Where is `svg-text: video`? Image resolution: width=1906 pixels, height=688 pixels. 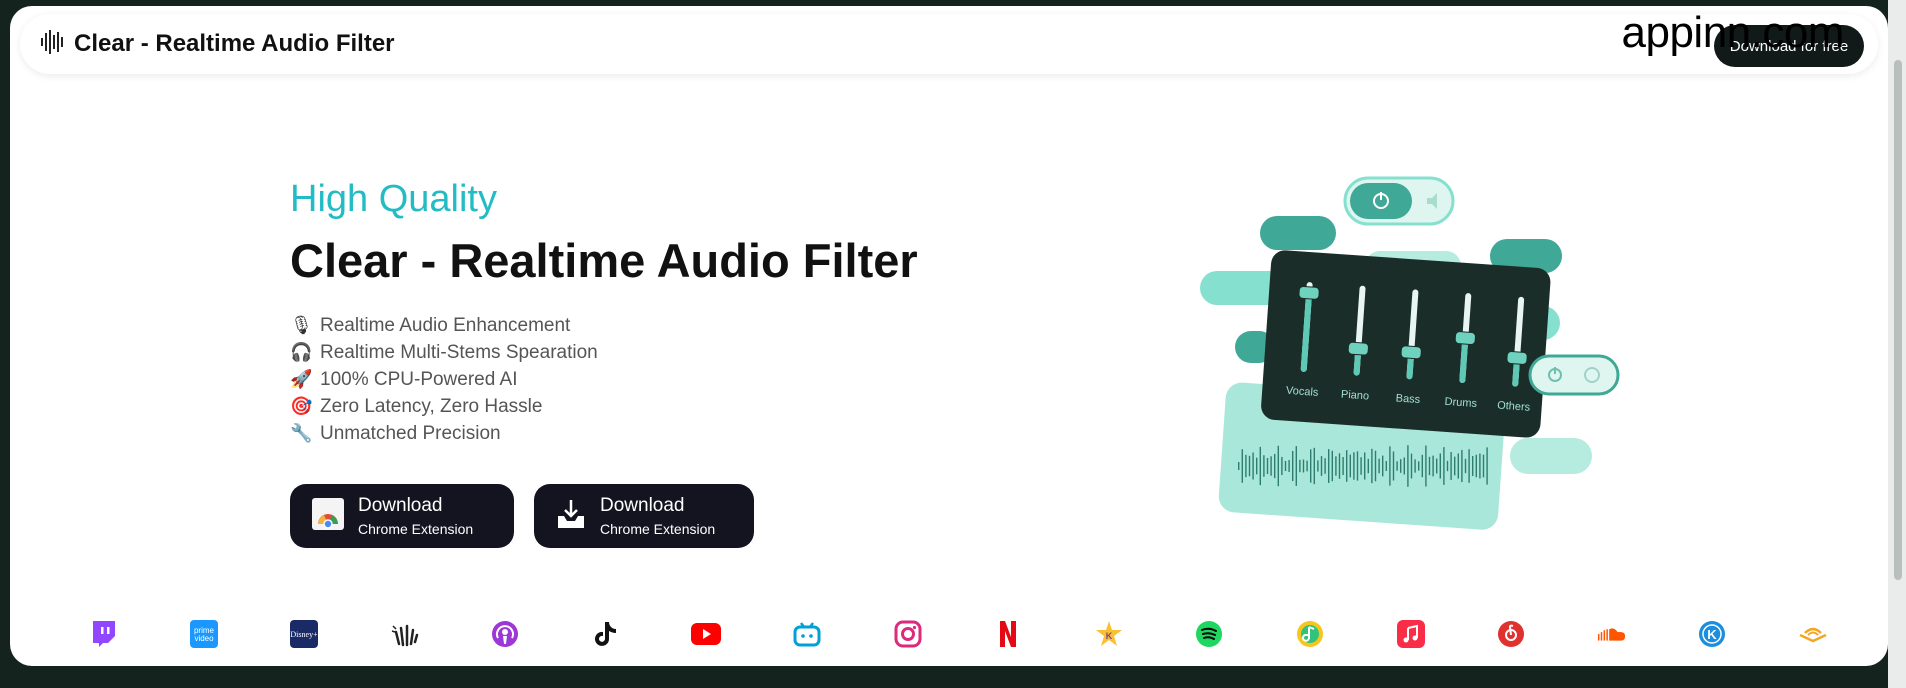 svg-text: video is located at coordinates (204, 638).